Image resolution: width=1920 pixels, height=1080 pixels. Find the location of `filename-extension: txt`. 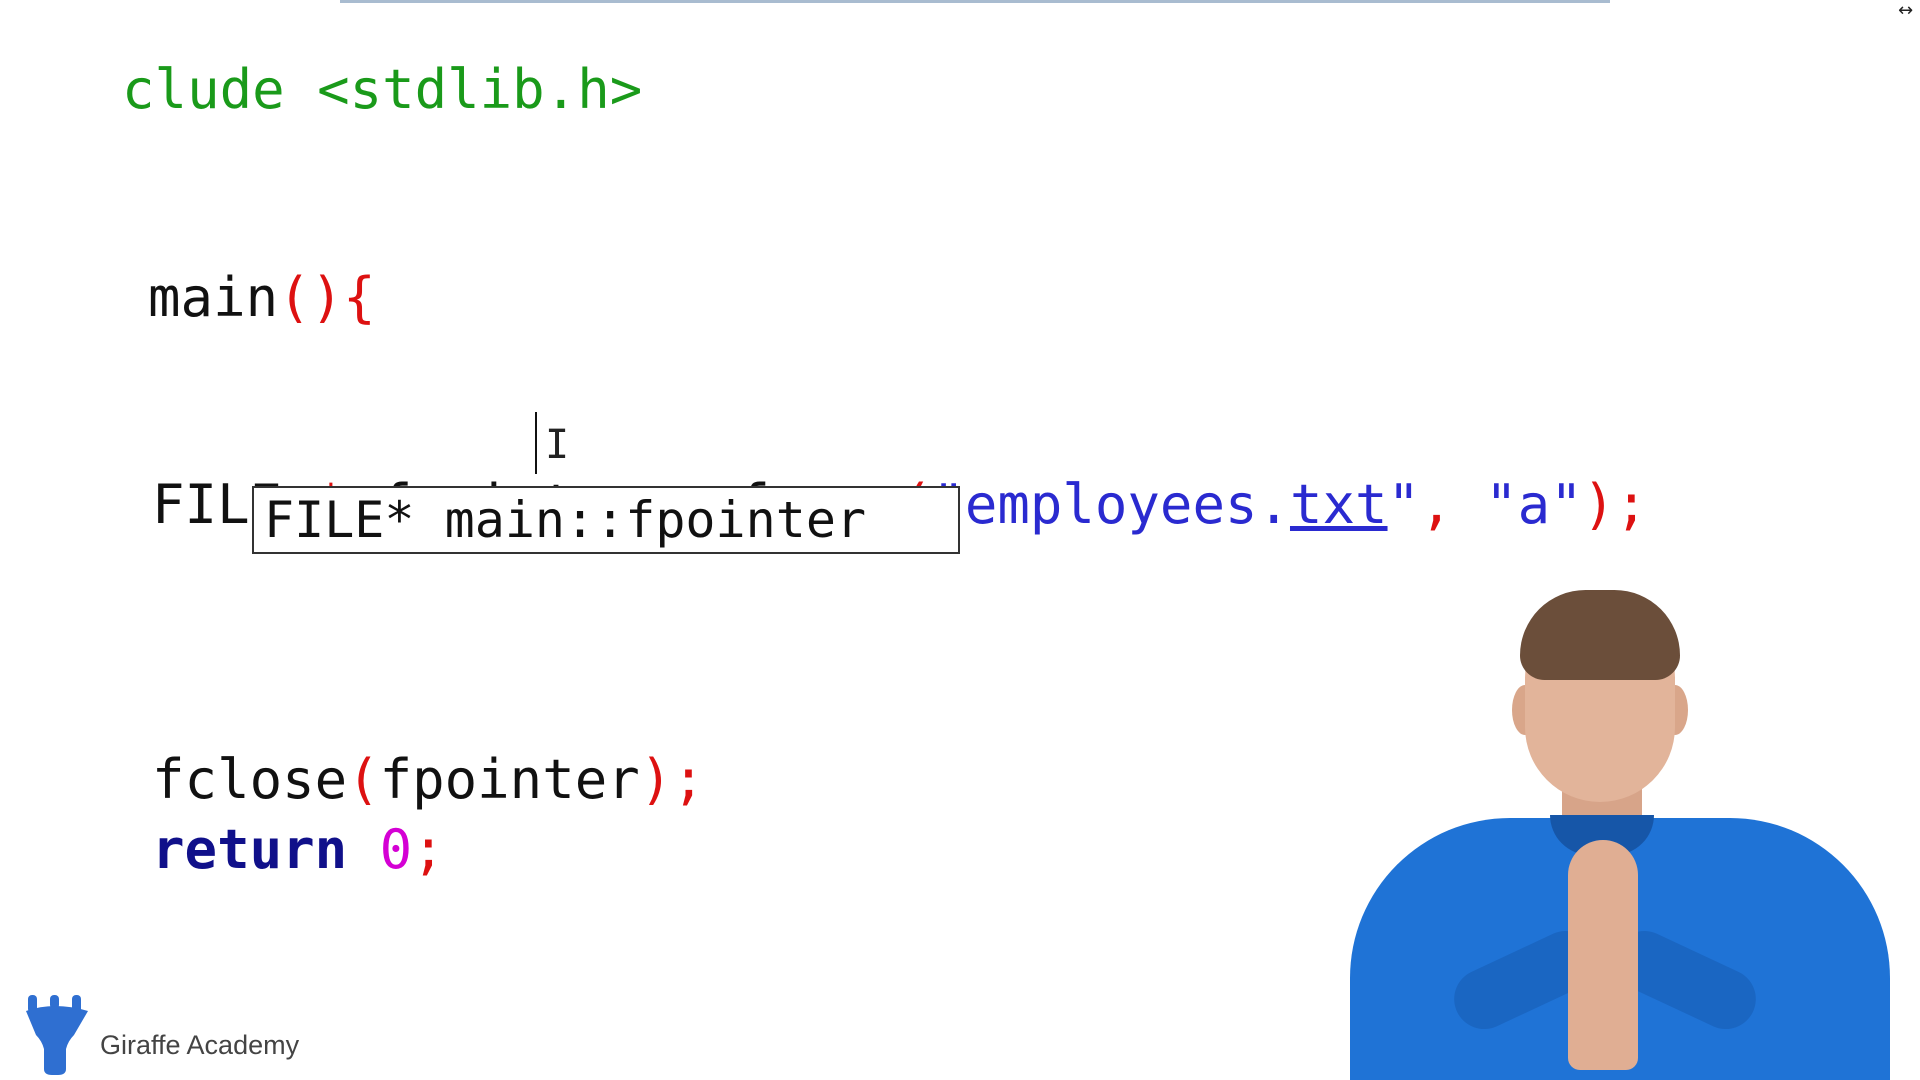

filename-extension: txt is located at coordinates (1338, 504).